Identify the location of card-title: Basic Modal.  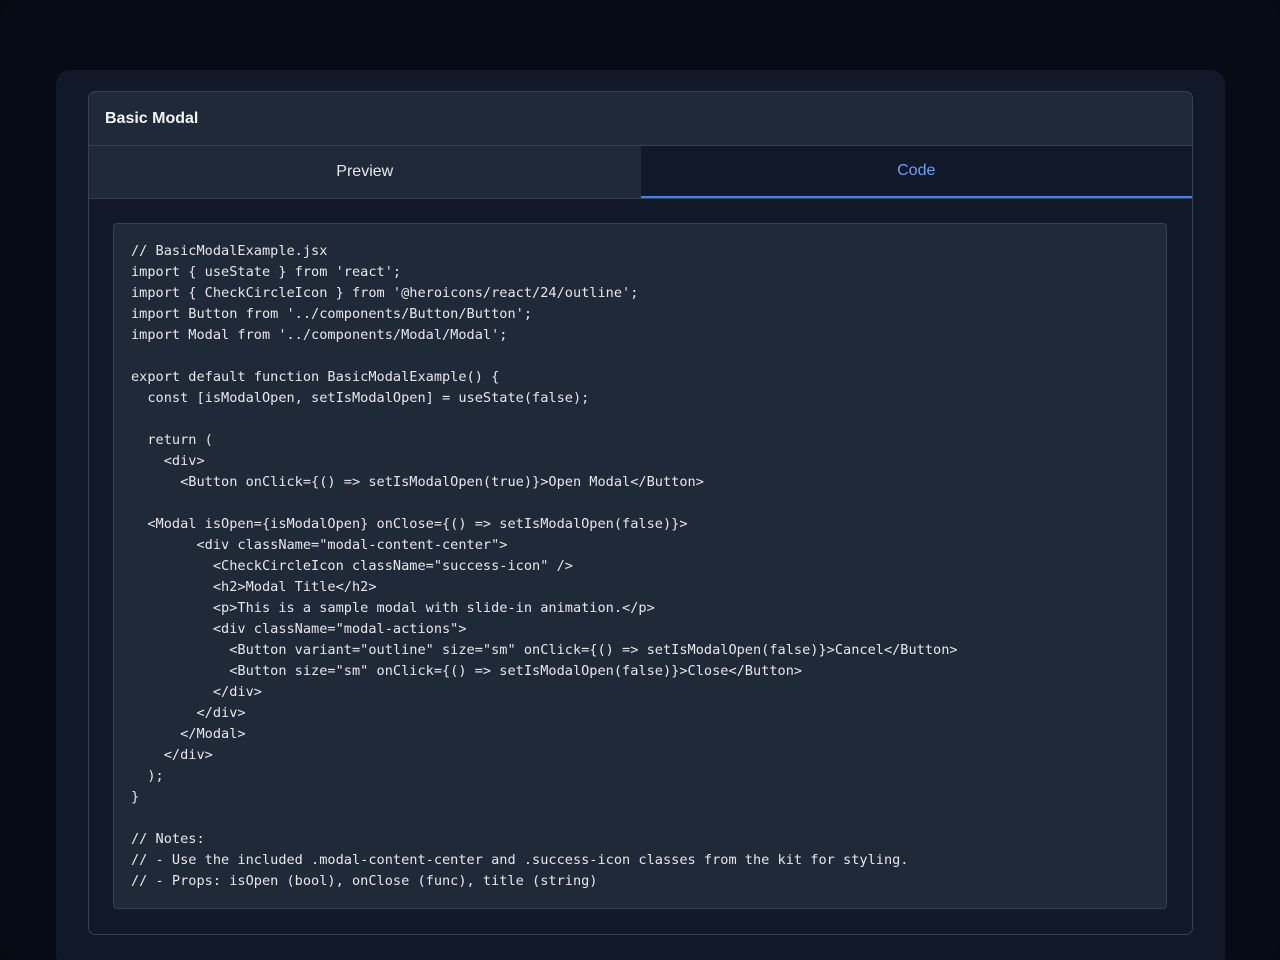
(152, 118).